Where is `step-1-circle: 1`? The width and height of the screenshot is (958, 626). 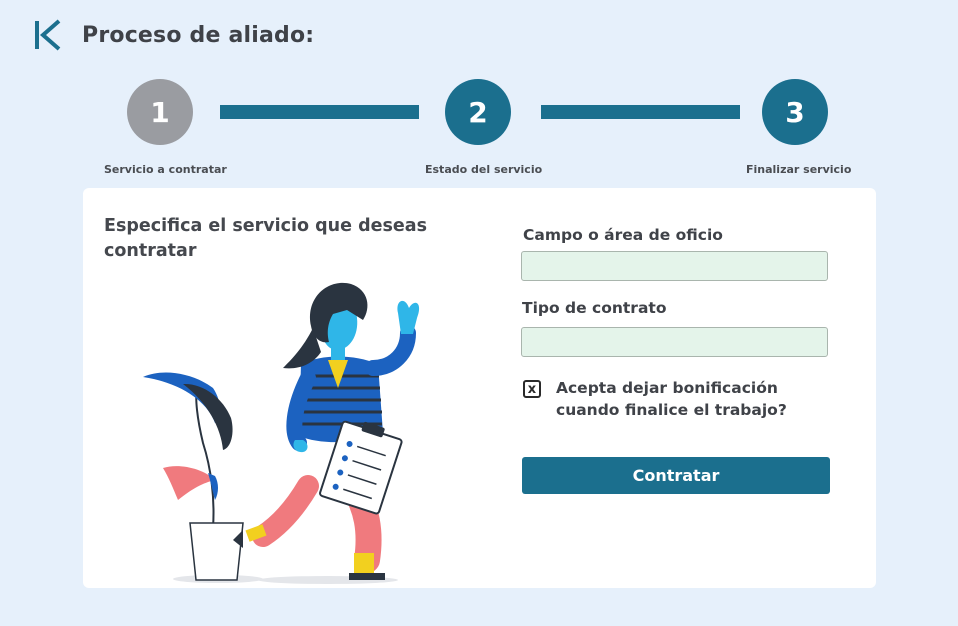
step-1-circle: 1 is located at coordinates (160, 112).